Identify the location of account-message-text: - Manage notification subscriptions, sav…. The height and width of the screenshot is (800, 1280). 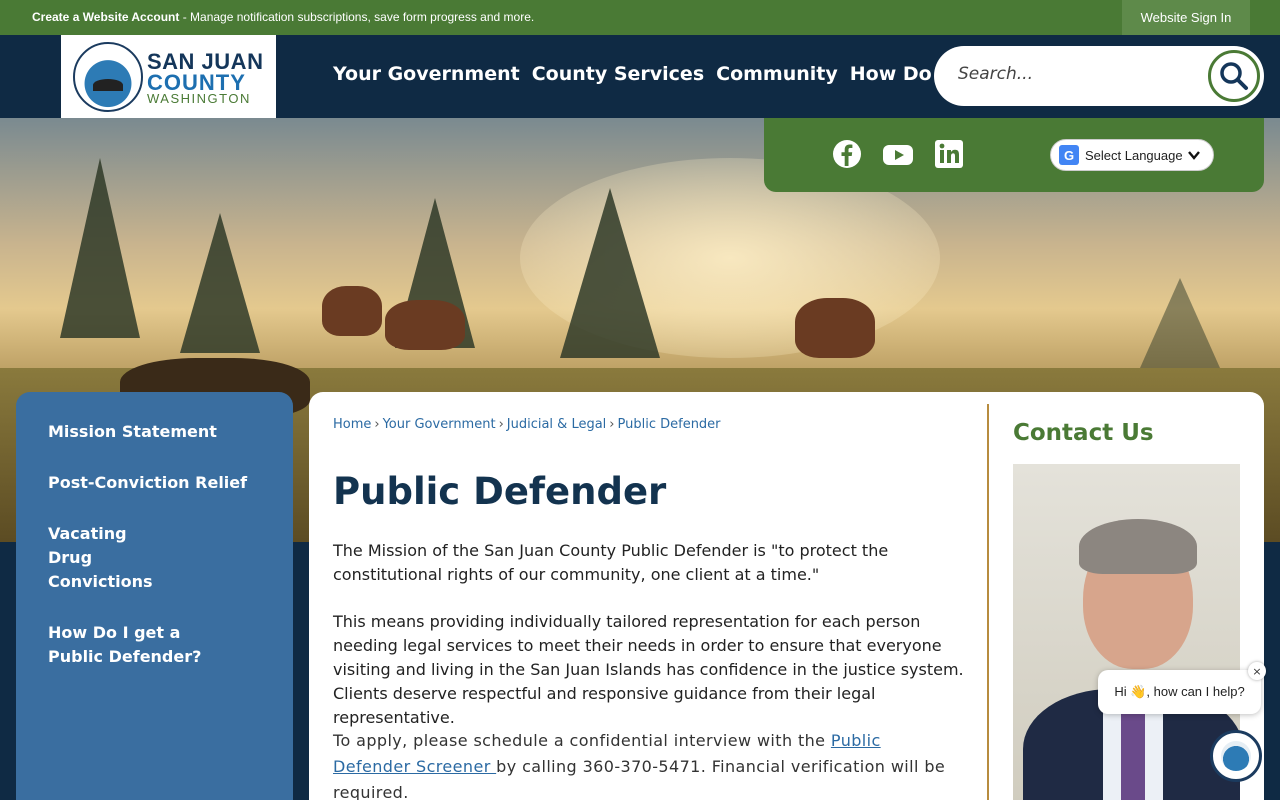
(357, 17).